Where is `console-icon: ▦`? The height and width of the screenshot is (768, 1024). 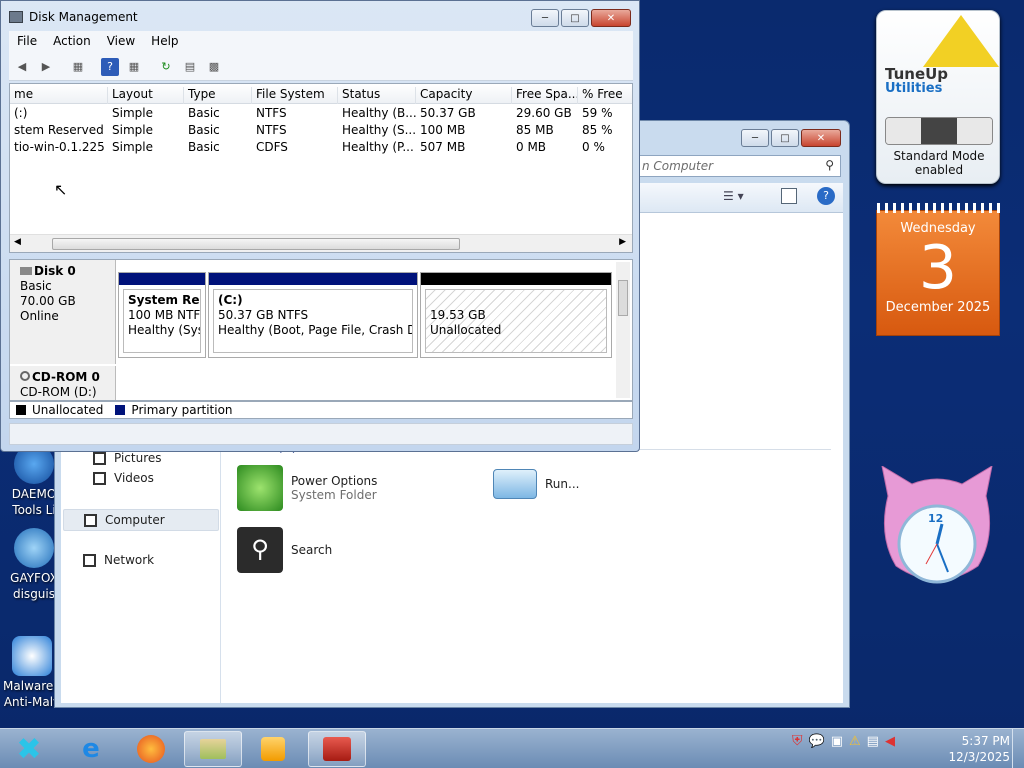 console-icon: ▦ is located at coordinates (134, 67).